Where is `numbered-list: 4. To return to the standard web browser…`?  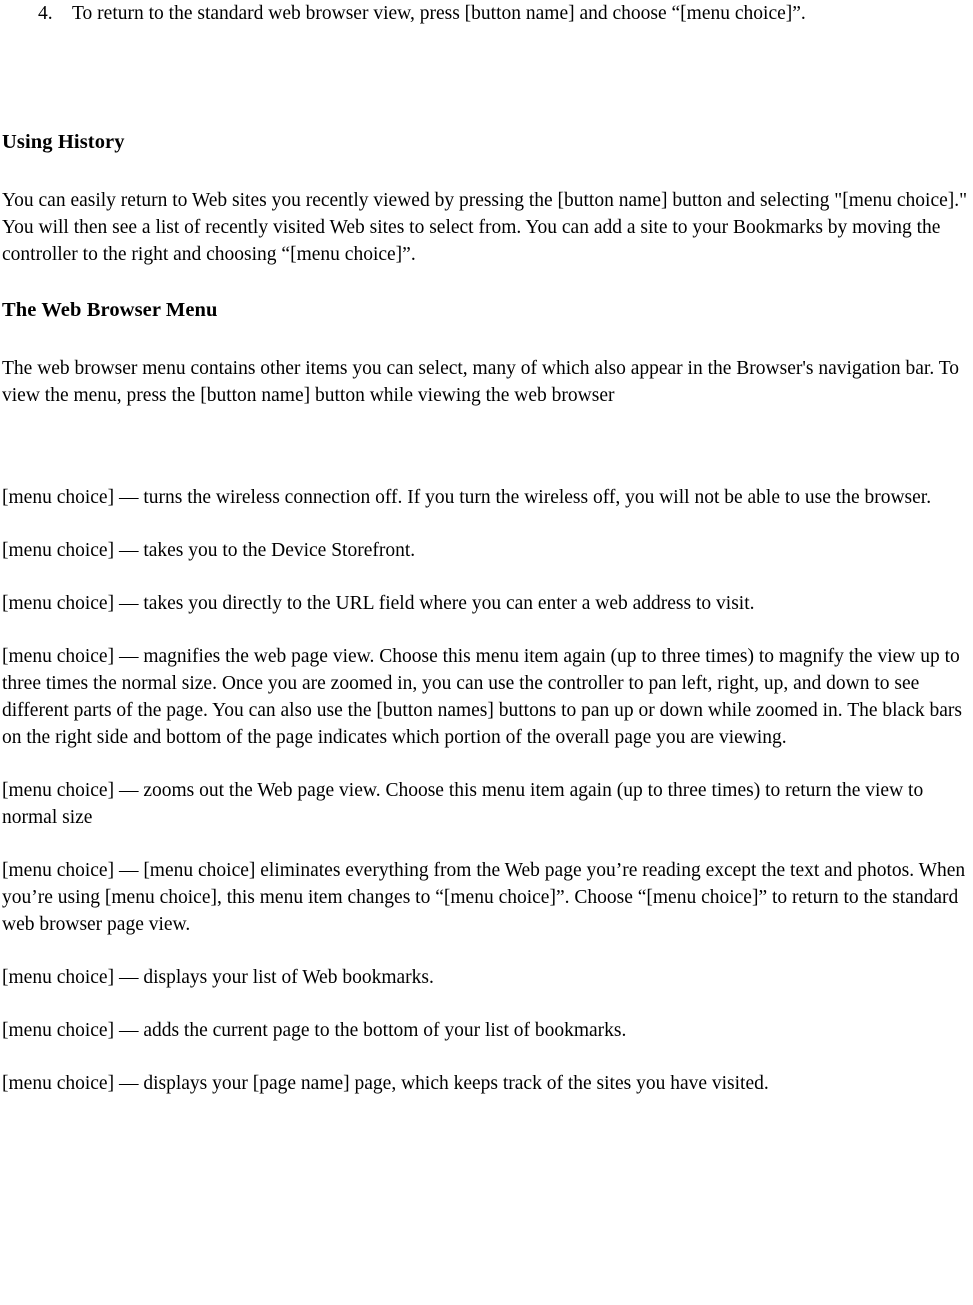 numbered-list: 4. To return to the standard web browser… is located at coordinates (486, 13).